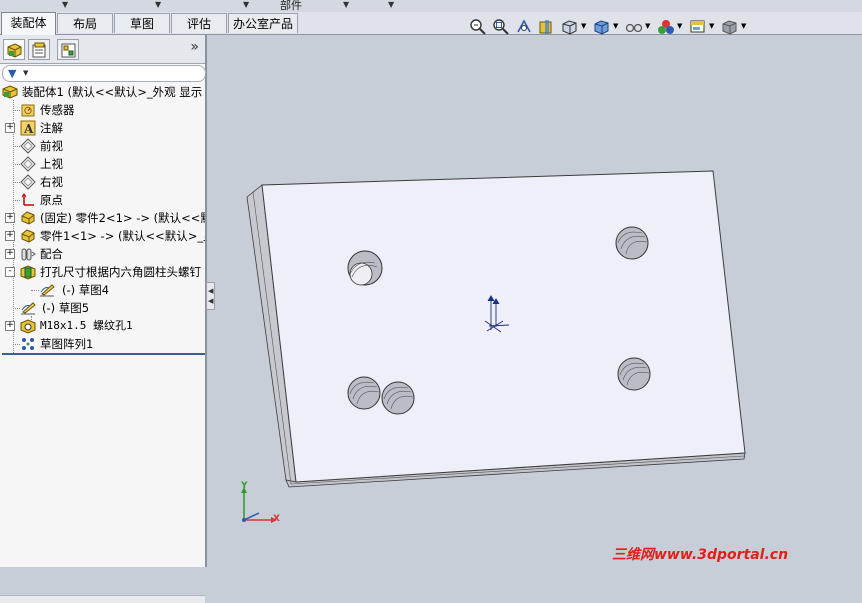  Describe the element at coordinates (51, 254) in the screenshot. I see `tree-item-label: 配合` at that location.